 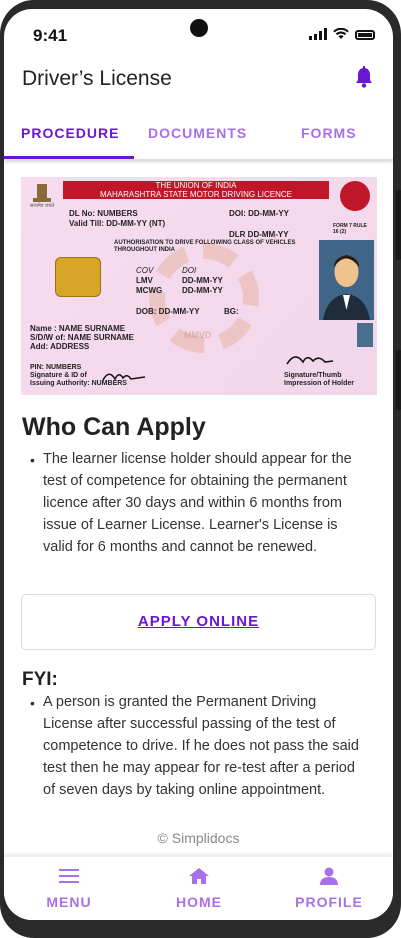 I want to click on signature-label: Signature & ID of, so click(x=58, y=375).